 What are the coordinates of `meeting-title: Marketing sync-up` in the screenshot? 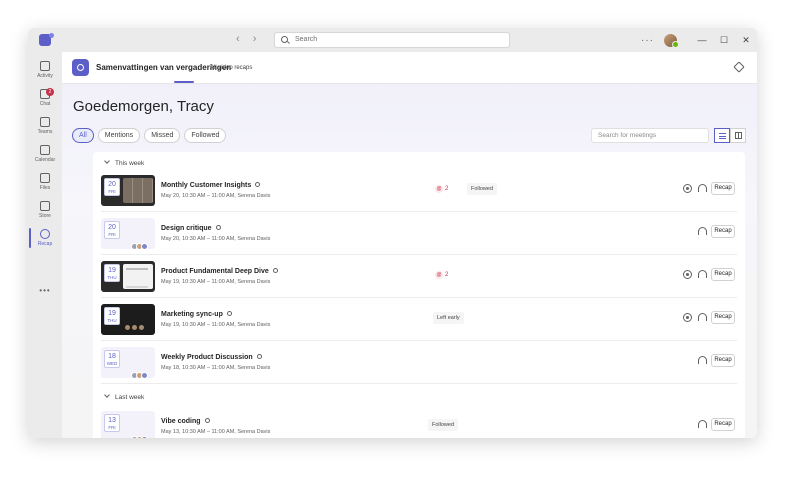 It's located at (196, 314).